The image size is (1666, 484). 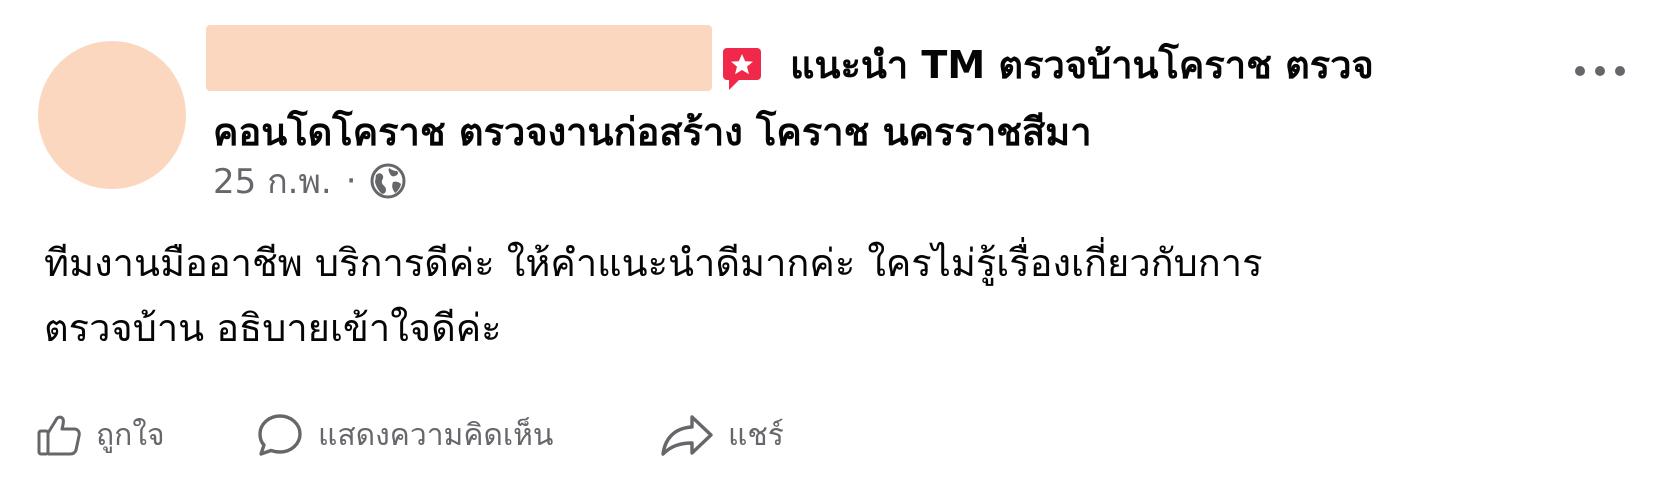 What do you see at coordinates (436, 435) in the screenshot?
I see `comment-label: แสดงความคิดเห็น` at bounding box center [436, 435].